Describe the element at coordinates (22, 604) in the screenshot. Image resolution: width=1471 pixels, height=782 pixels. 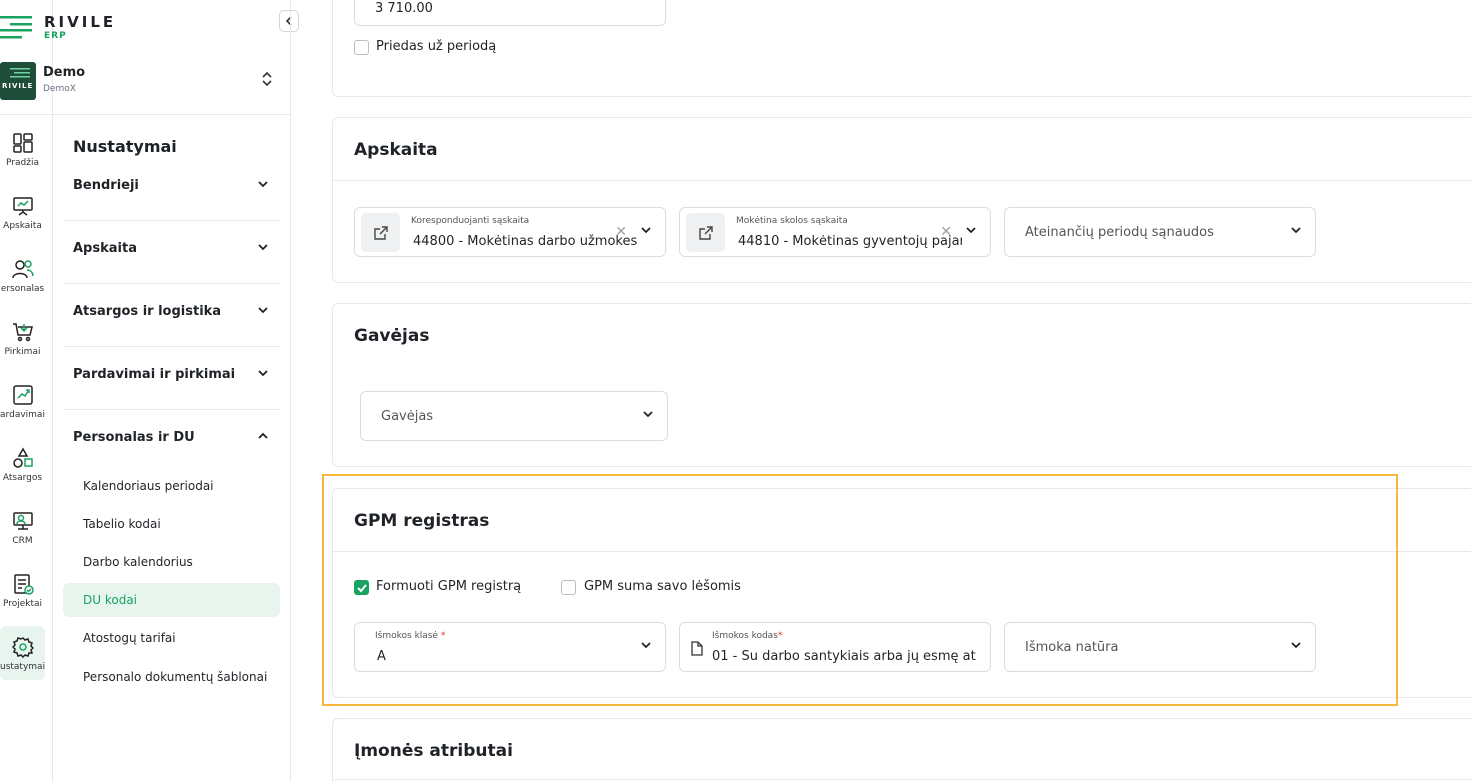
I see `rail-label: Projektai` at that location.